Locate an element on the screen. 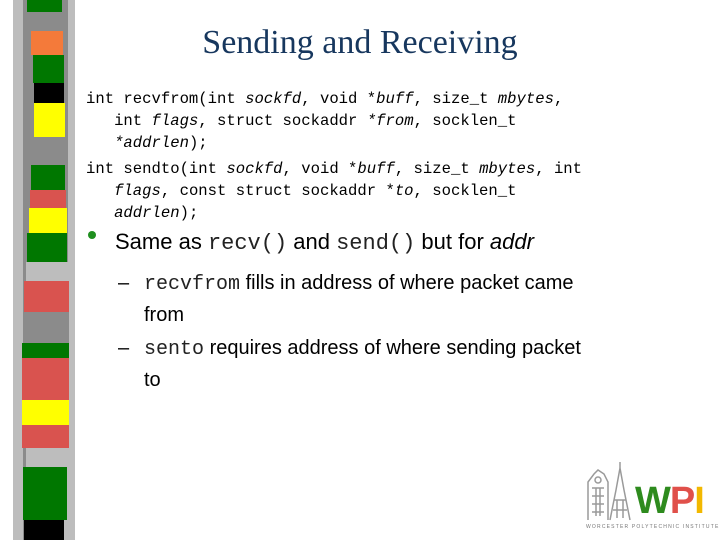 The height and width of the screenshot is (540, 720). send-code: send() is located at coordinates (376, 243).